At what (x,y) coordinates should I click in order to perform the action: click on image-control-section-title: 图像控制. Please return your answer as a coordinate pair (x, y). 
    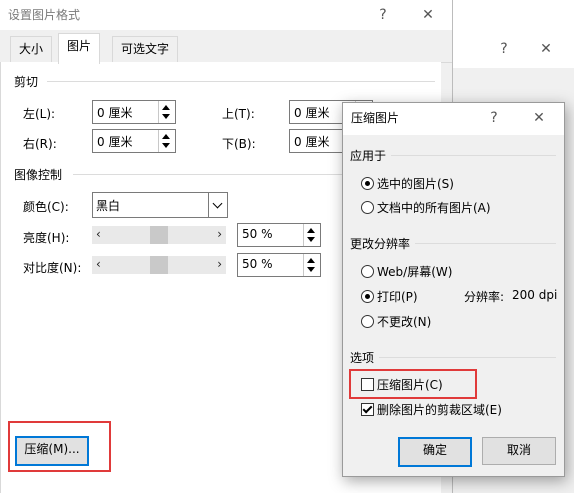
    Looking at the image, I should click on (38, 175).